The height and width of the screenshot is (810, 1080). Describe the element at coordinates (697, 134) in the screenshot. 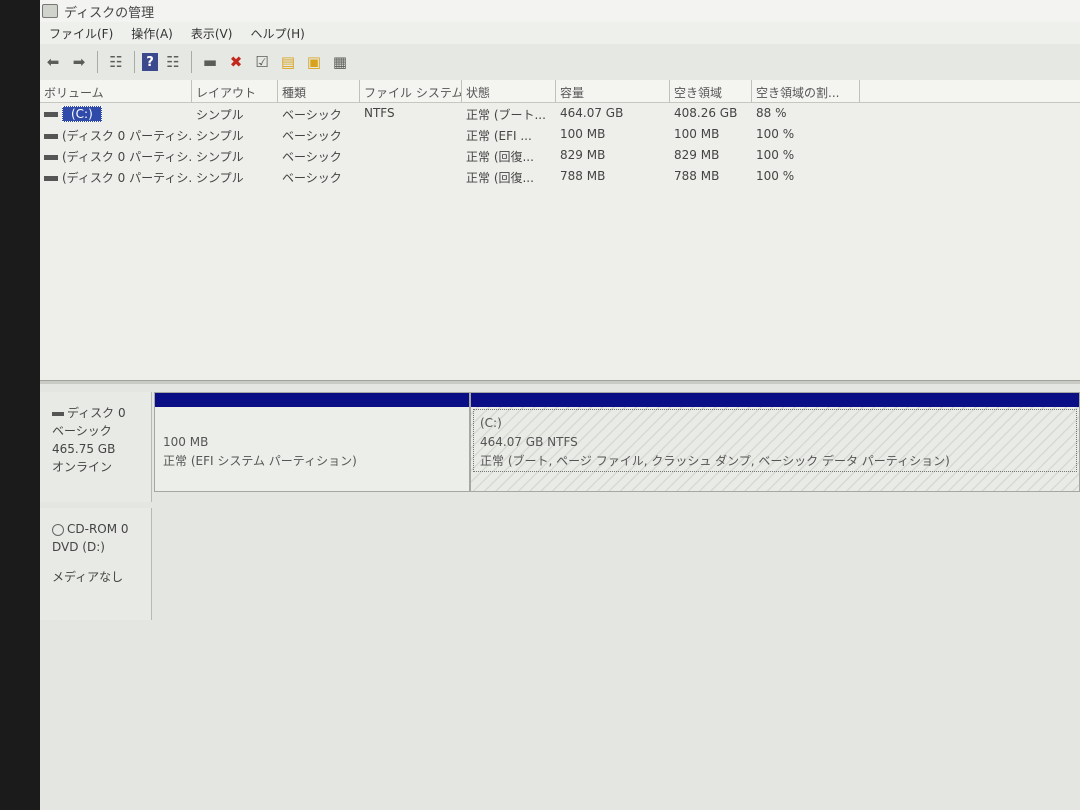

I see `free-space-cell: 100 MB` at that location.